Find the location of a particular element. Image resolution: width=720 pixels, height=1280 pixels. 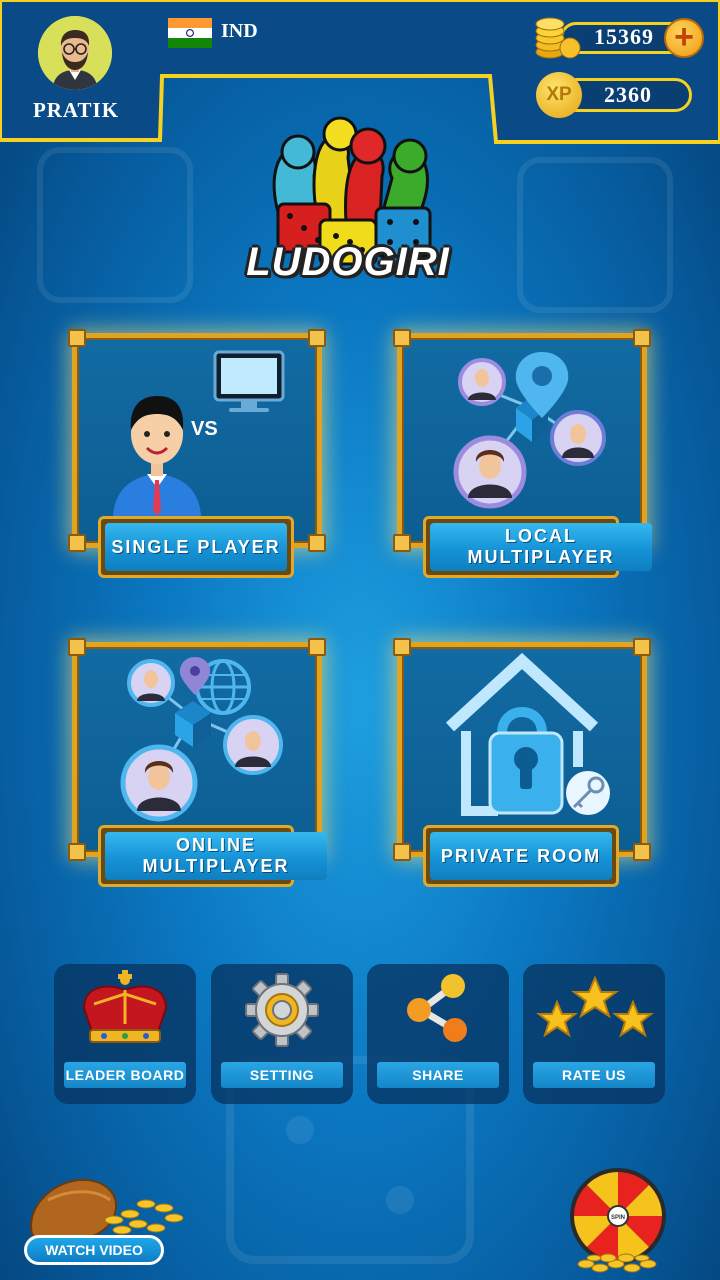

player-name: PRATIK is located at coordinates (76, 110).